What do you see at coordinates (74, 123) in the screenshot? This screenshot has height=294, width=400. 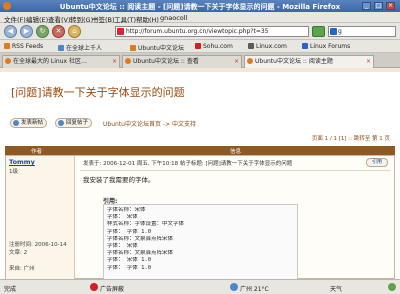 I see `reply-button: 回复帖子` at bounding box center [74, 123].